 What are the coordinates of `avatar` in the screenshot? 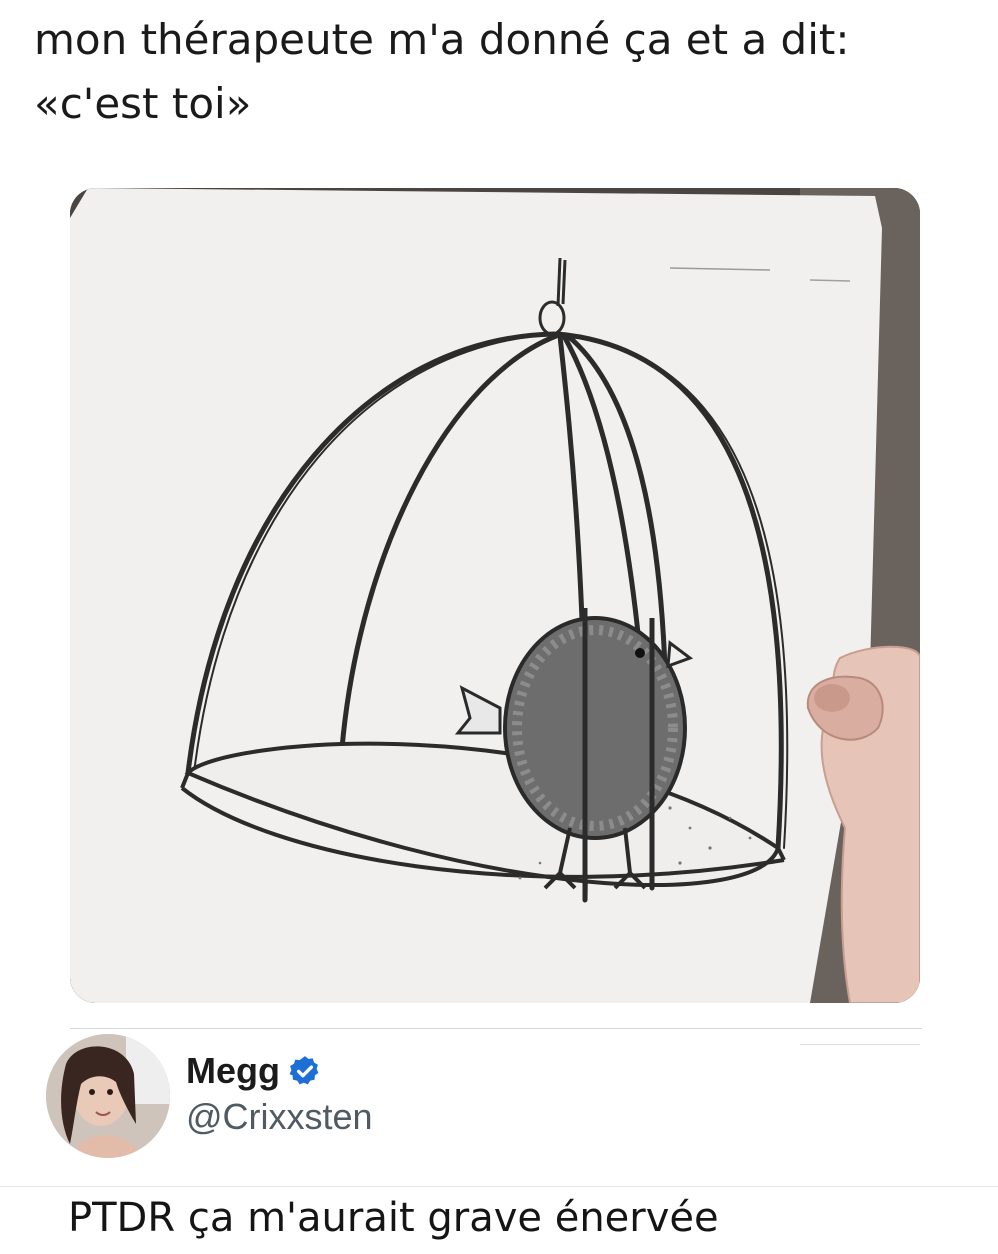 It's located at (108, 1096).